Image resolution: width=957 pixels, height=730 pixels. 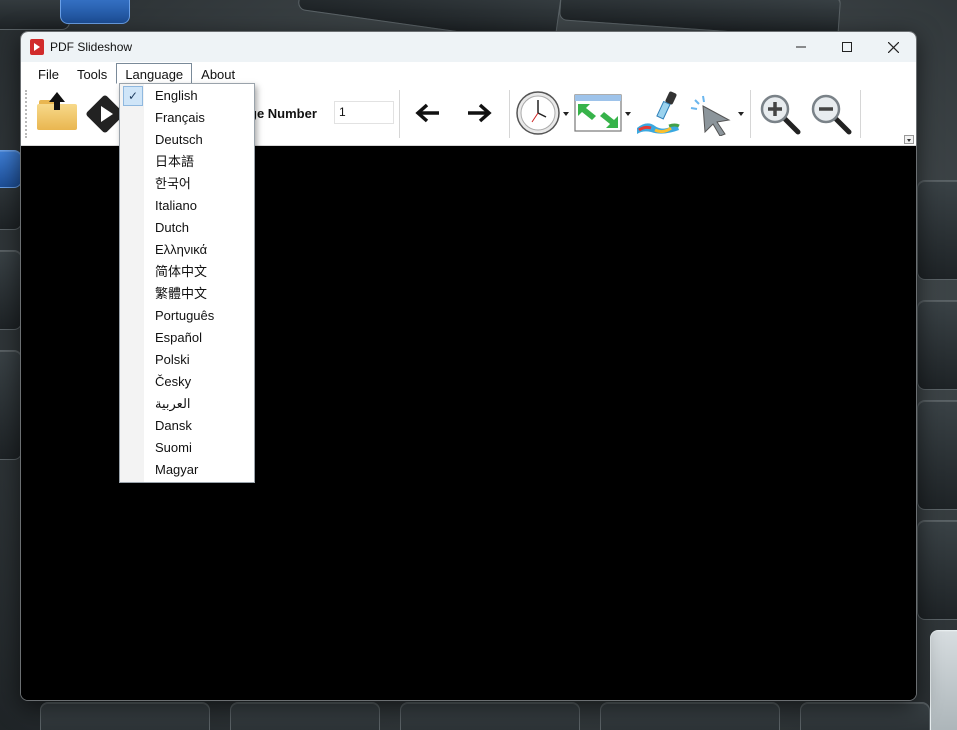 I want to click on language-item-magyar: Magyar, so click(x=187, y=470).